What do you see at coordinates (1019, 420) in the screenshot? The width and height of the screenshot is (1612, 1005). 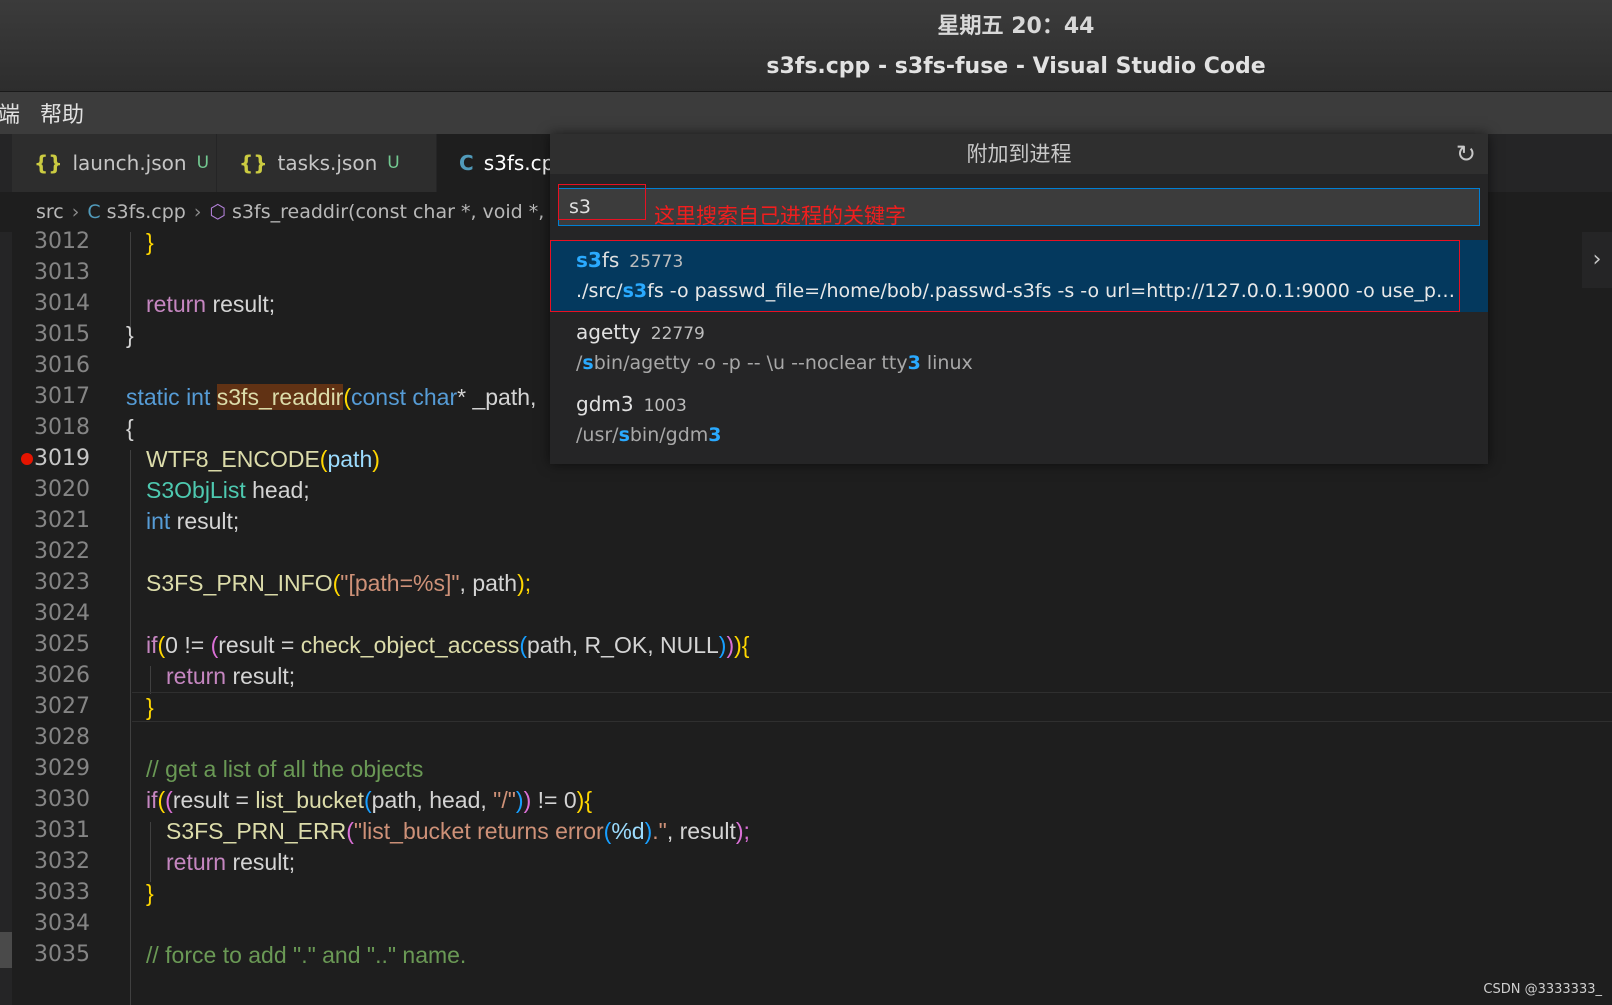 I see `process-item-gdm3: gdm3 1003 /usr/sbin/gdm3` at bounding box center [1019, 420].